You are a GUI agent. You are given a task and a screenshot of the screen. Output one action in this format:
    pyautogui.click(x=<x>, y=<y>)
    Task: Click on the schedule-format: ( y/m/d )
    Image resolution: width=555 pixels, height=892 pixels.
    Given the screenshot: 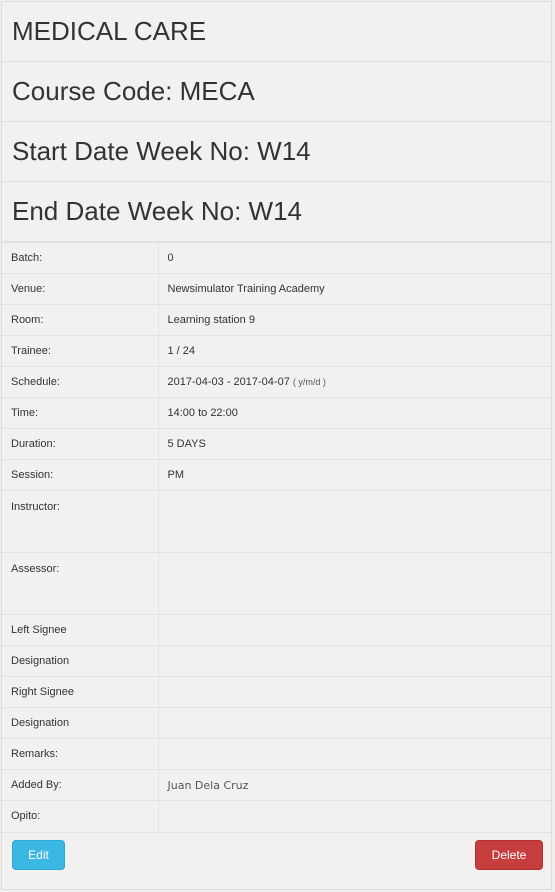 What is the action you would take?
    pyautogui.click(x=309, y=382)
    